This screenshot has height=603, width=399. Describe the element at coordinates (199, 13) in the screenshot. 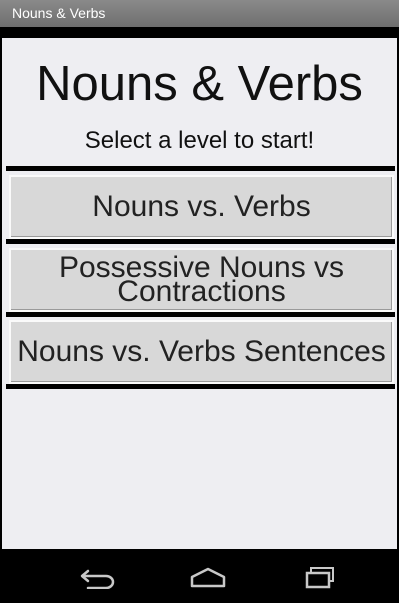

I see `window-title-bar: Nouns & Verbs` at that location.